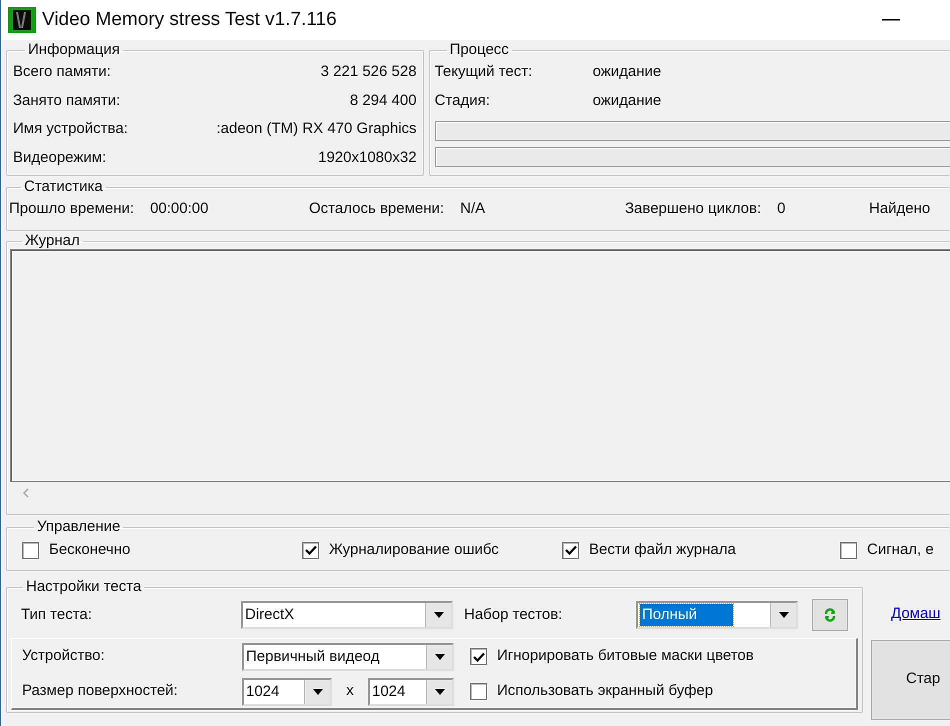 This screenshot has height=726, width=950. What do you see at coordinates (899, 208) in the screenshot?
I see `field-label: Найдено` at bounding box center [899, 208].